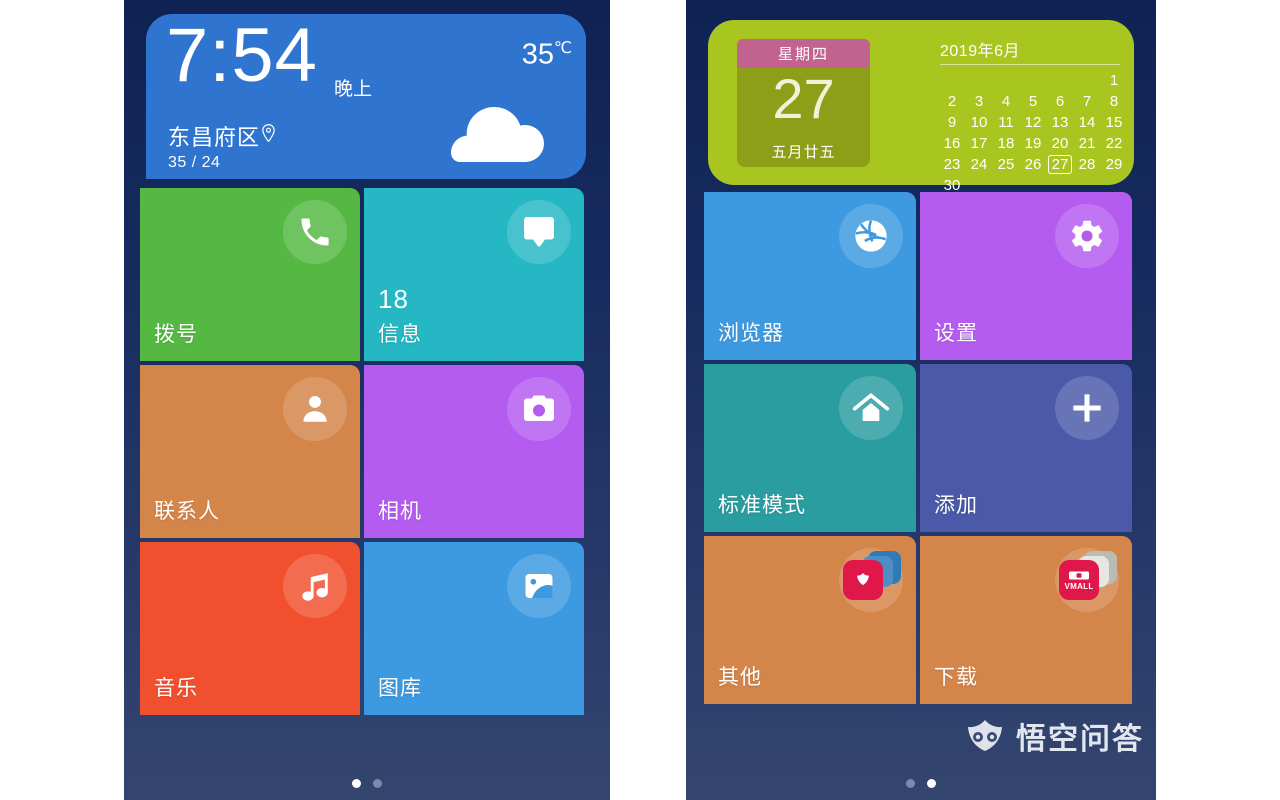 This screenshot has width=1280, height=800. Describe the element at coordinates (1006, 143) in the screenshot. I see `calendar-day-cell: 18` at that location.